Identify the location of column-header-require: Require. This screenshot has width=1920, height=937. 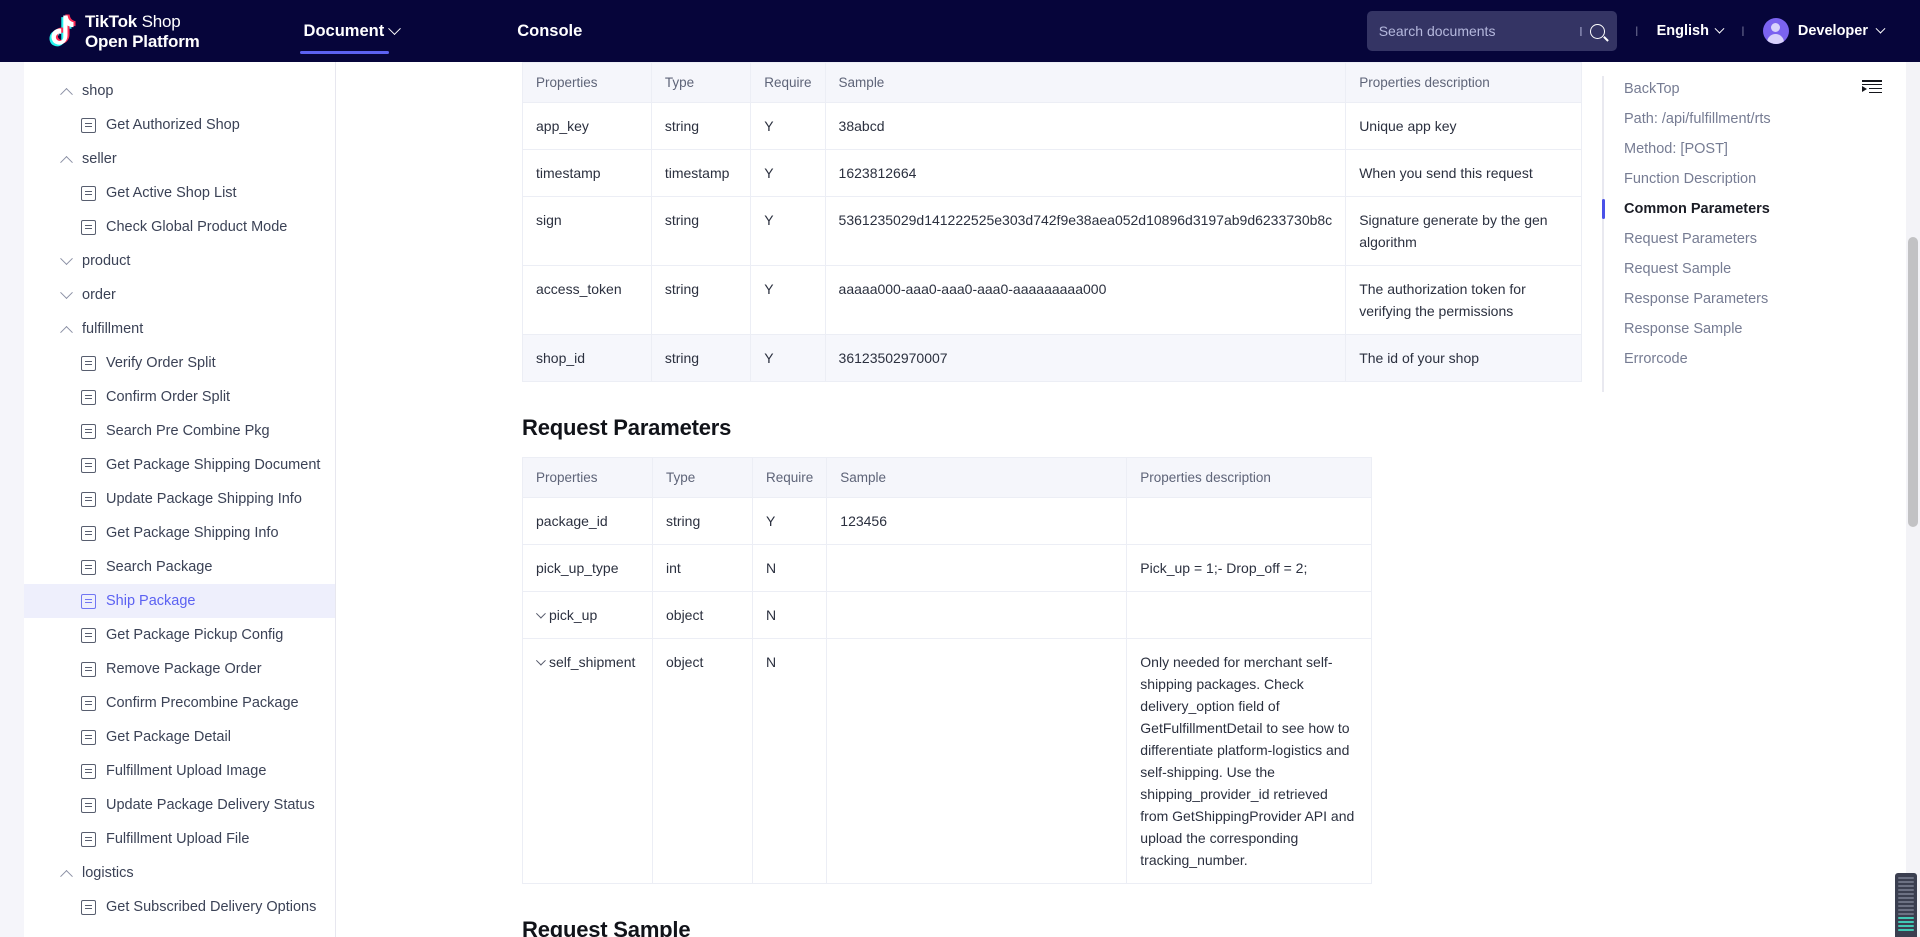
(789, 477).